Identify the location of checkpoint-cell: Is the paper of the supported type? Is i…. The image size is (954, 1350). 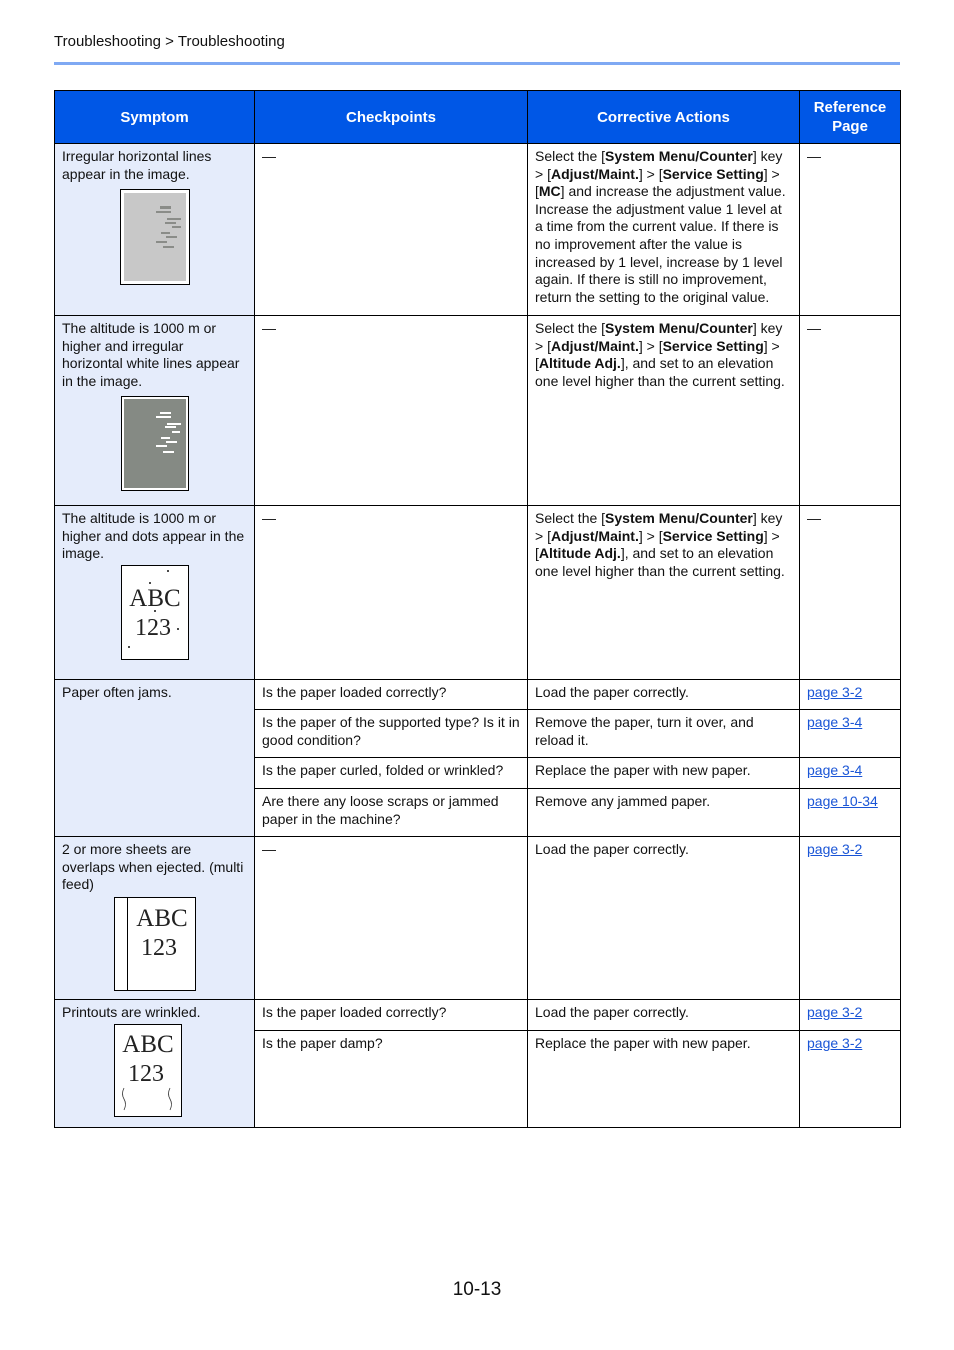
(391, 733).